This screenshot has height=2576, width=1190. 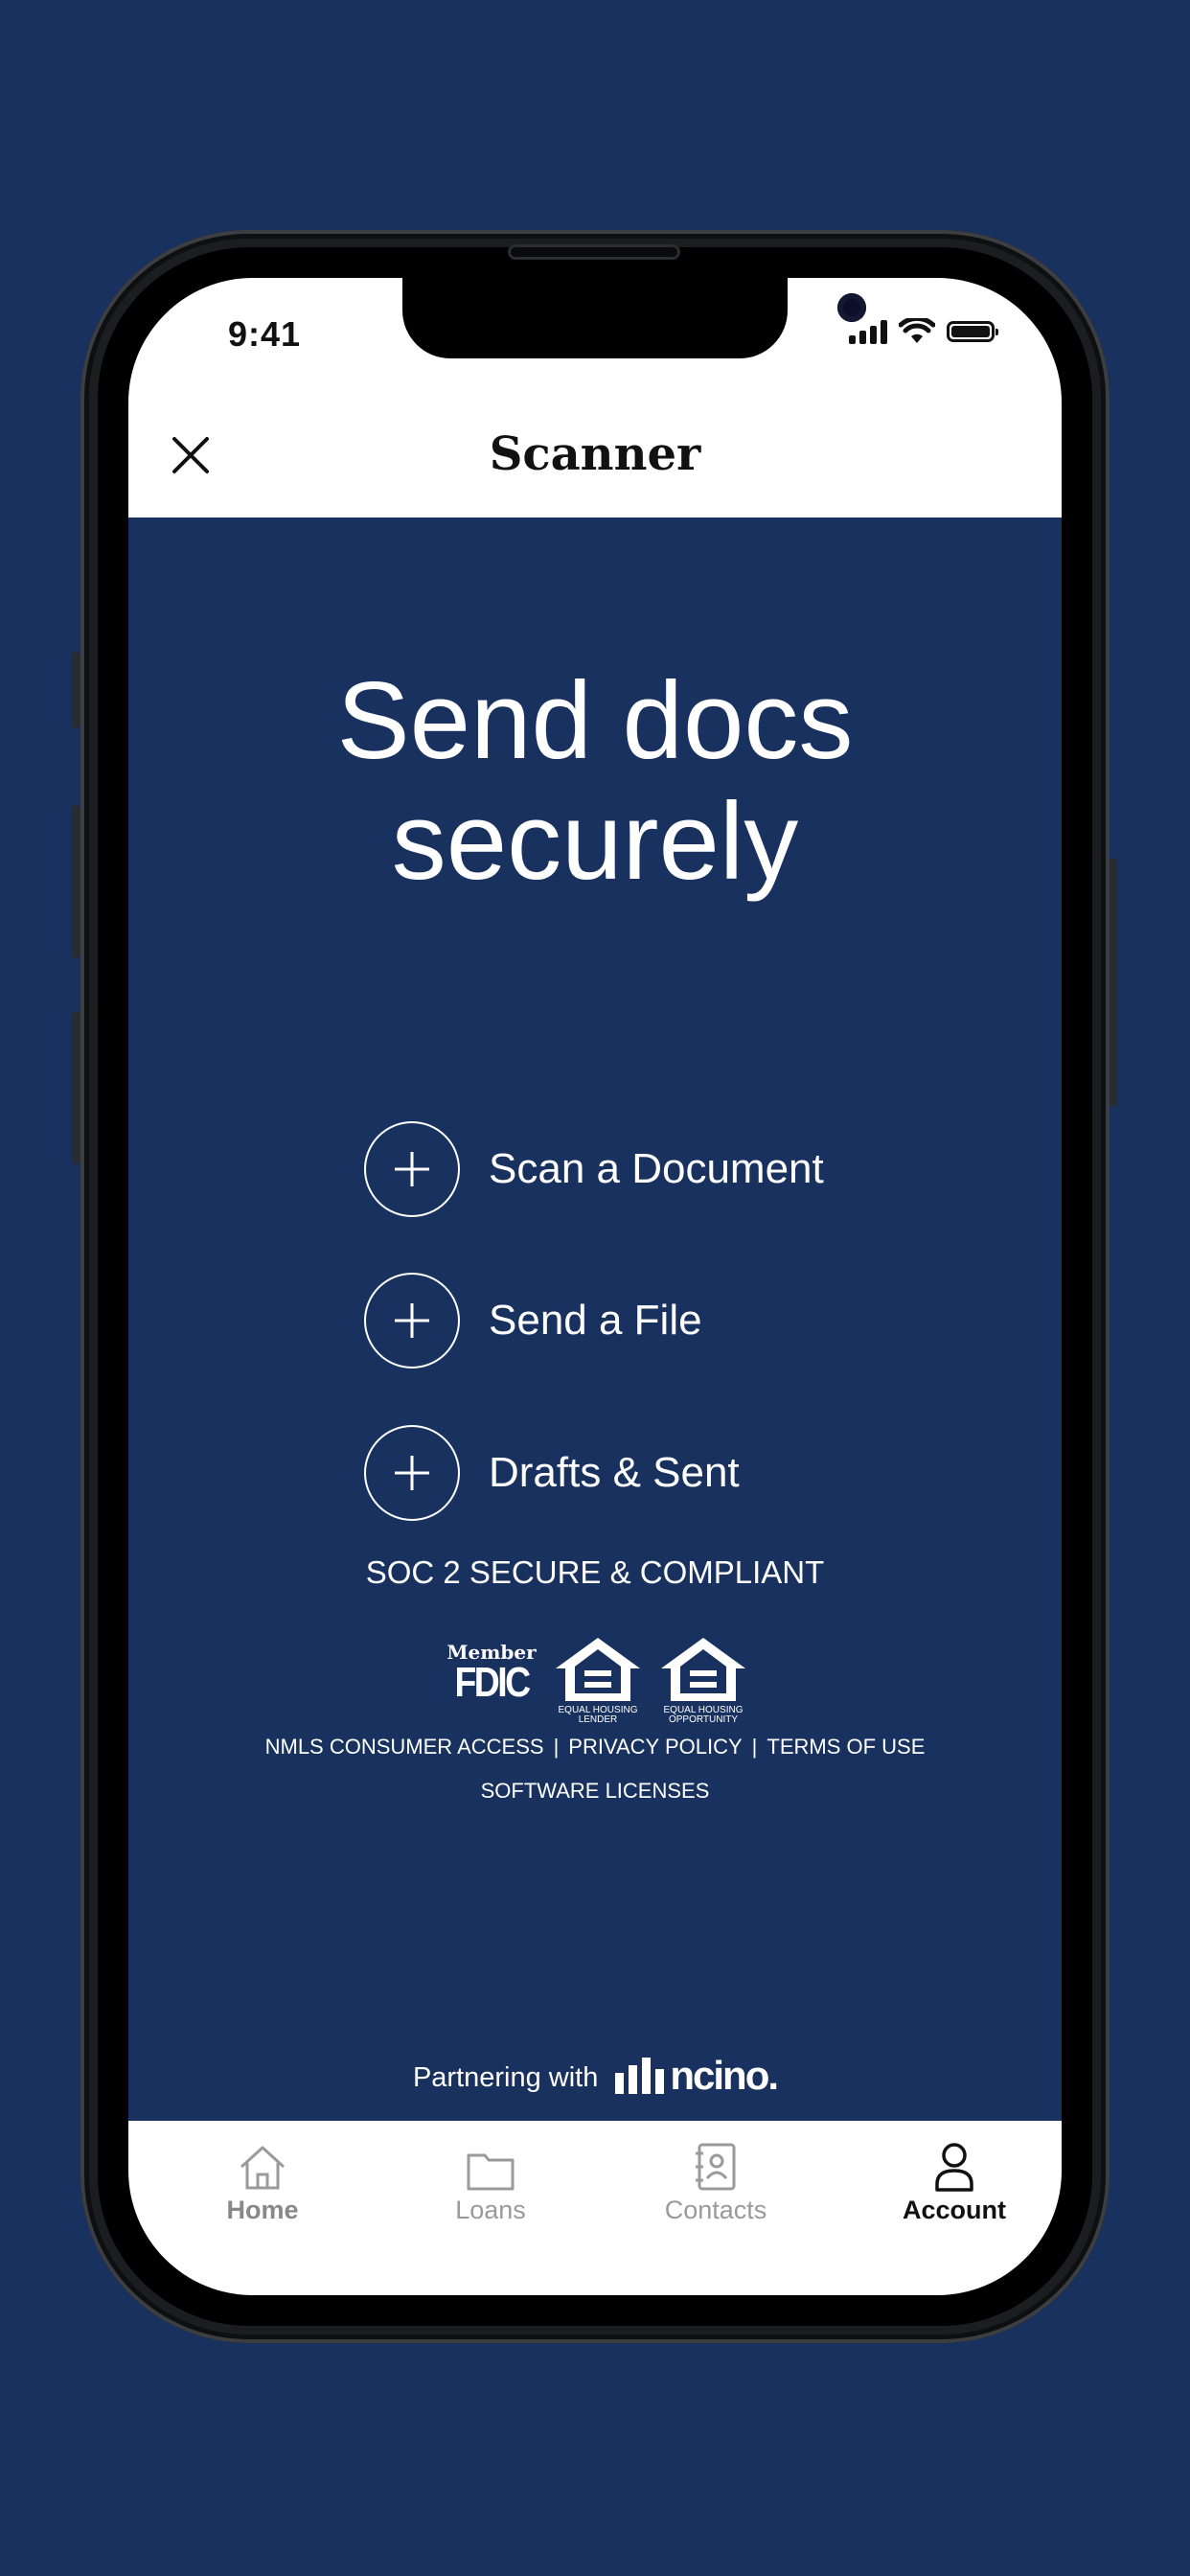 I want to click on drafts-sent-button: Drafts & Sent, so click(x=552, y=1473).